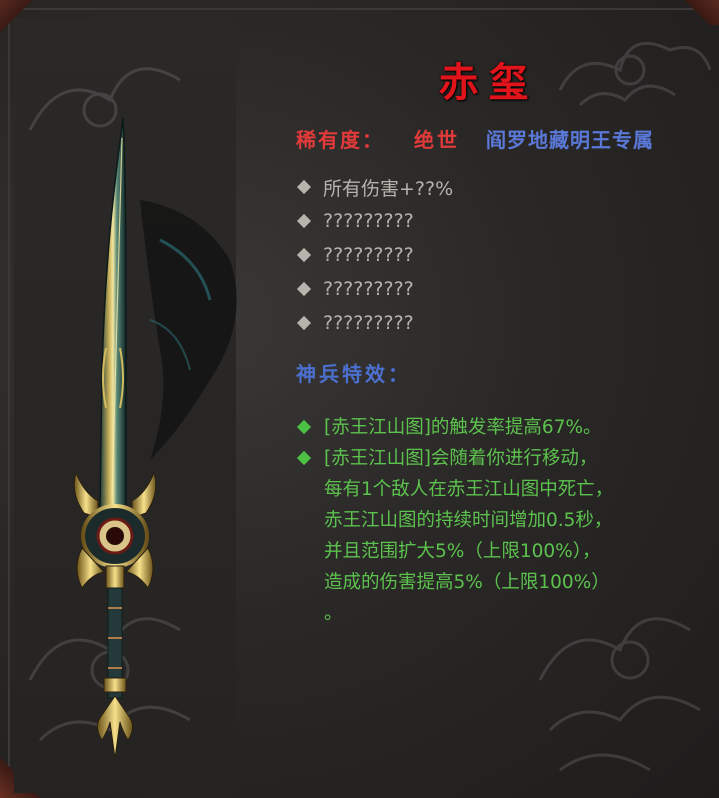 This screenshot has width=719, height=798. Describe the element at coordinates (570, 140) in the screenshot. I see `exclusive-class-label: 阎罗地藏明王专属` at that location.